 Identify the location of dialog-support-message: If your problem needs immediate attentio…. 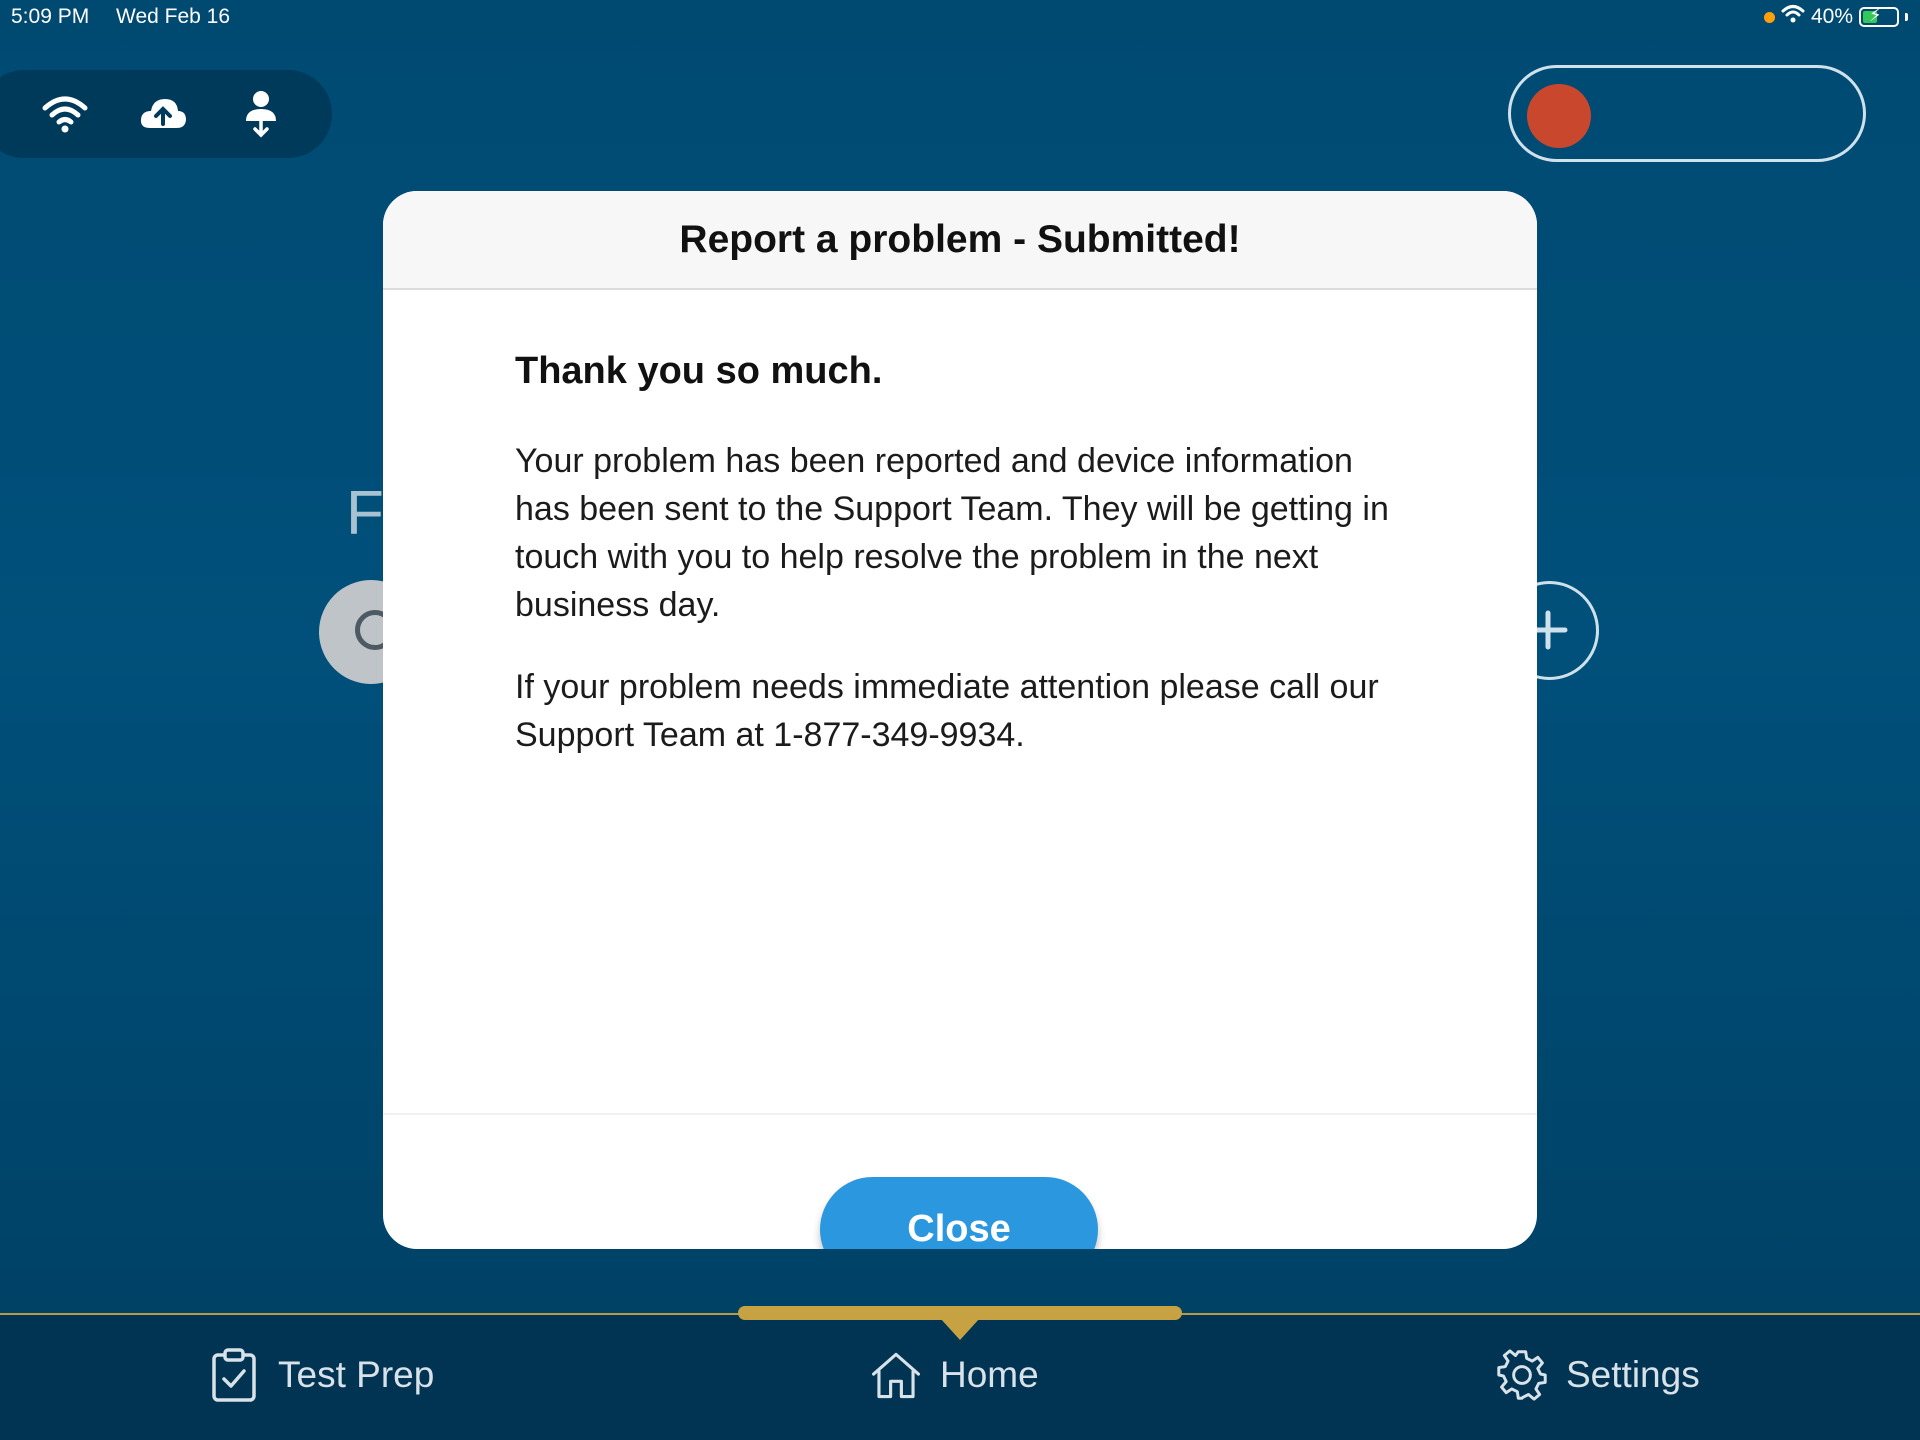
(947, 711).